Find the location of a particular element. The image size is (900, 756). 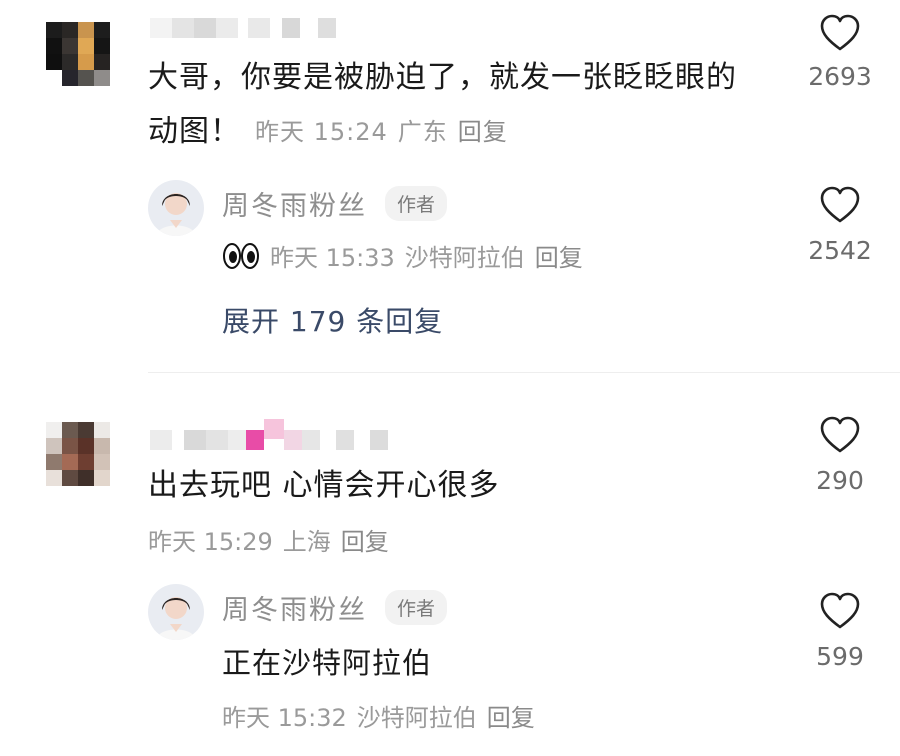

expand-replies-button: 展开 179 条回复 is located at coordinates (332, 320).